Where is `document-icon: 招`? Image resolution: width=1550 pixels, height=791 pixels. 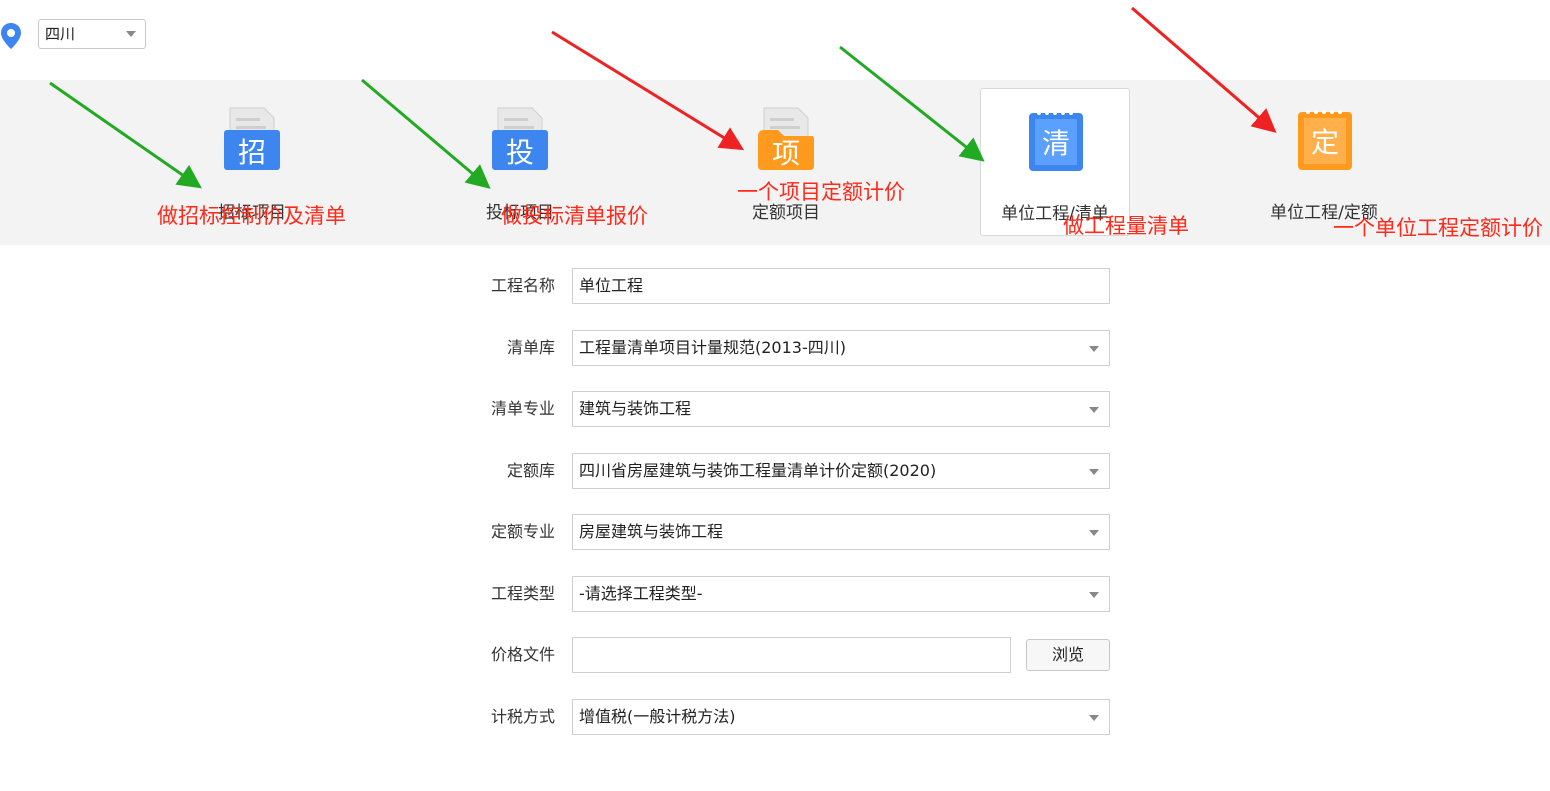 document-icon: 招 is located at coordinates (252, 138).